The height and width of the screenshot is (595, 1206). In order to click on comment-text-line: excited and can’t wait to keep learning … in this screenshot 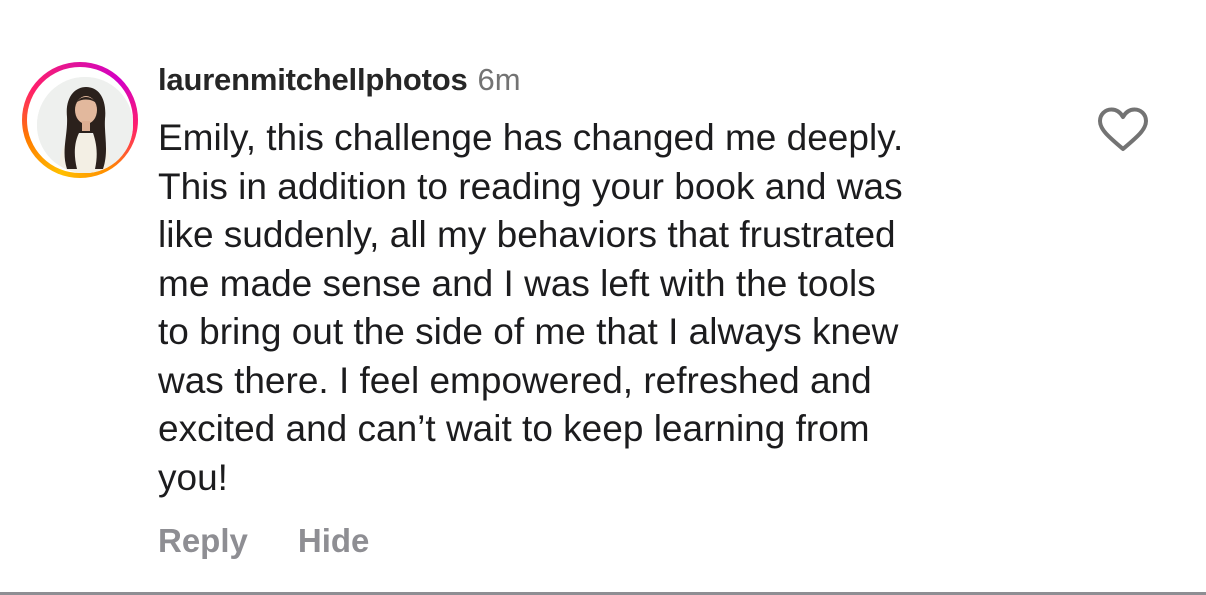, I will do `click(514, 428)`.